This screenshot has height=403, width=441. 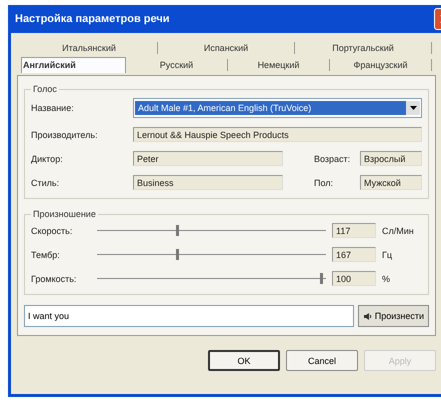 I want to click on text-input: I want you, so click(x=189, y=316).